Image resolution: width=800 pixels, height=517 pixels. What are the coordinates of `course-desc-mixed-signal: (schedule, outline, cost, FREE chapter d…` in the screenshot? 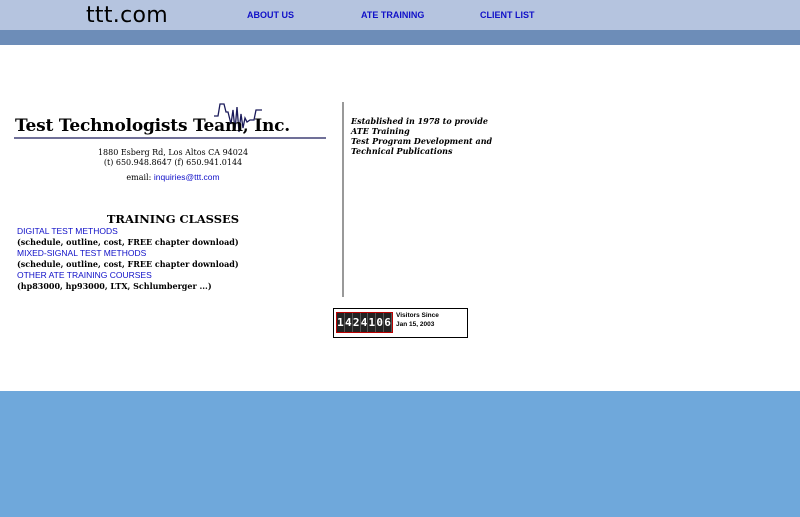 It's located at (128, 264).